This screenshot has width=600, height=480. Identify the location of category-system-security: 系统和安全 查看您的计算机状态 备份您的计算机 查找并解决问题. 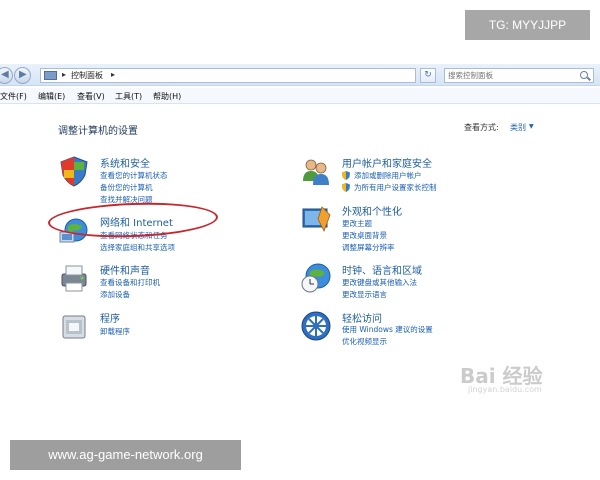
(158, 179).